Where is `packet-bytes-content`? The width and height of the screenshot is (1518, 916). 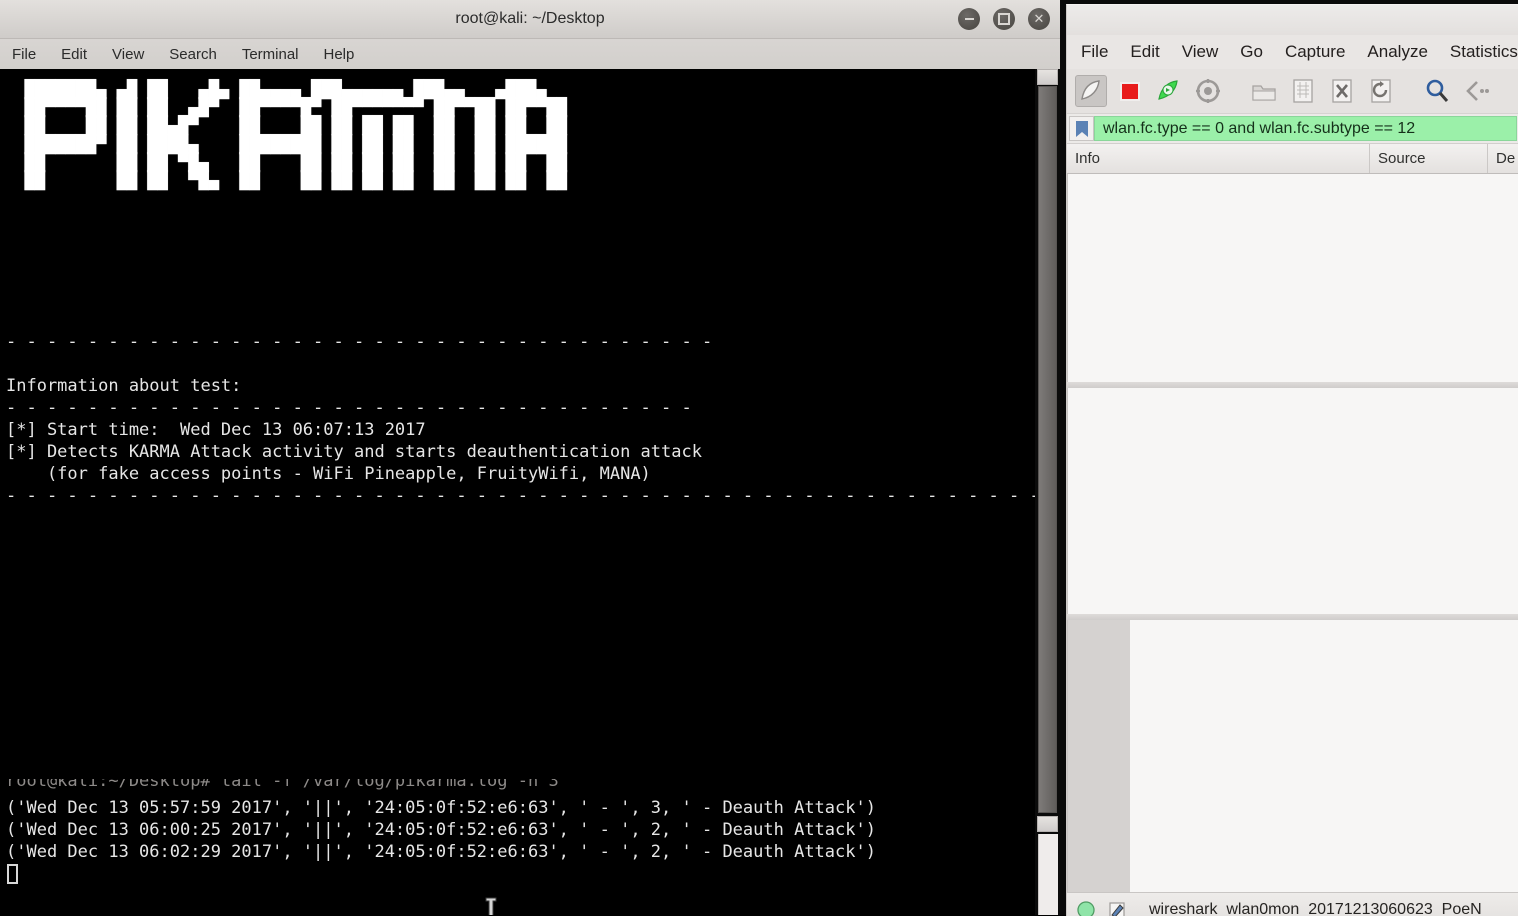
packet-bytes-content is located at coordinates (1324, 756).